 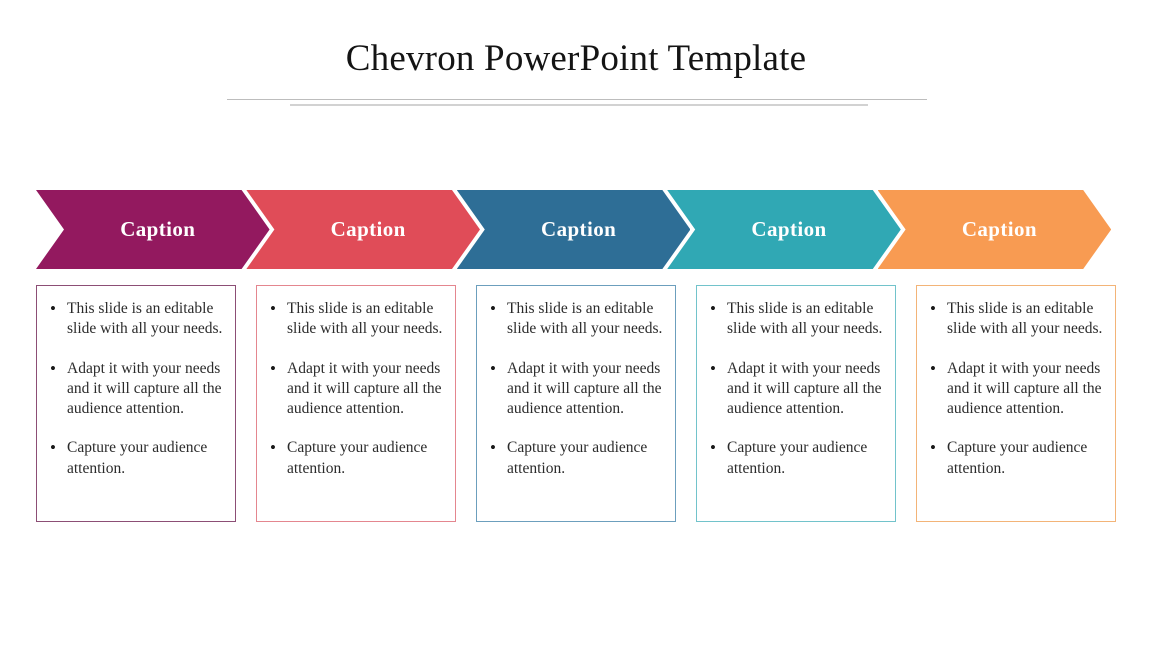 I want to click on title-divider-long, so click(x=577, y=99).